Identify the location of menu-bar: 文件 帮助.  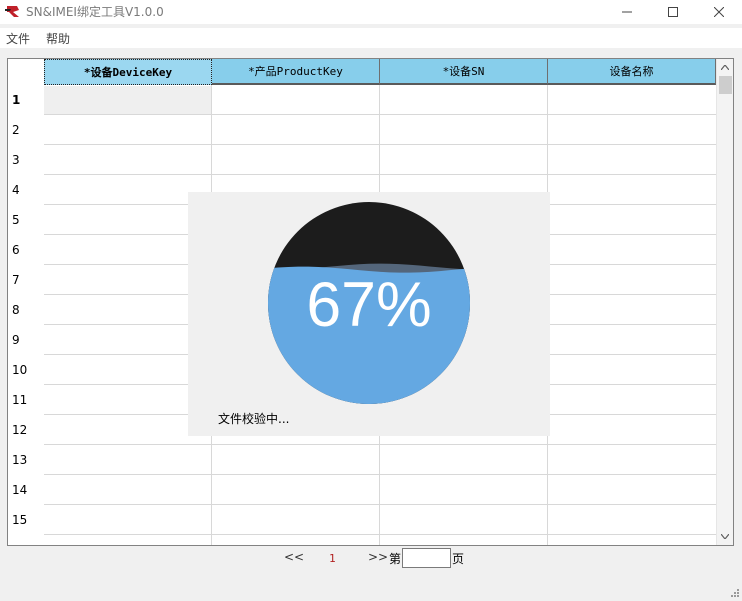
(371, 38).